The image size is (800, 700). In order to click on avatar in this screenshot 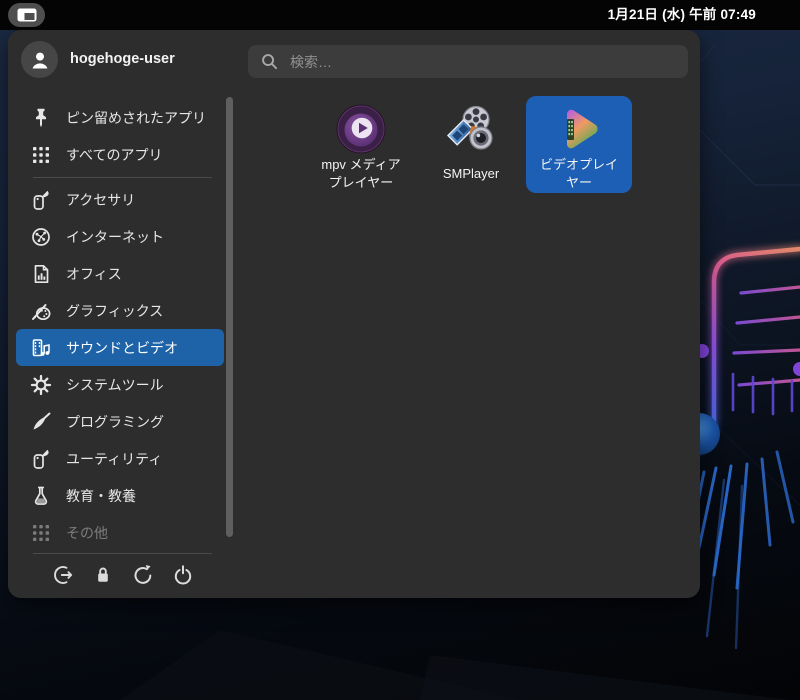, I will do `click(39, 59)`.